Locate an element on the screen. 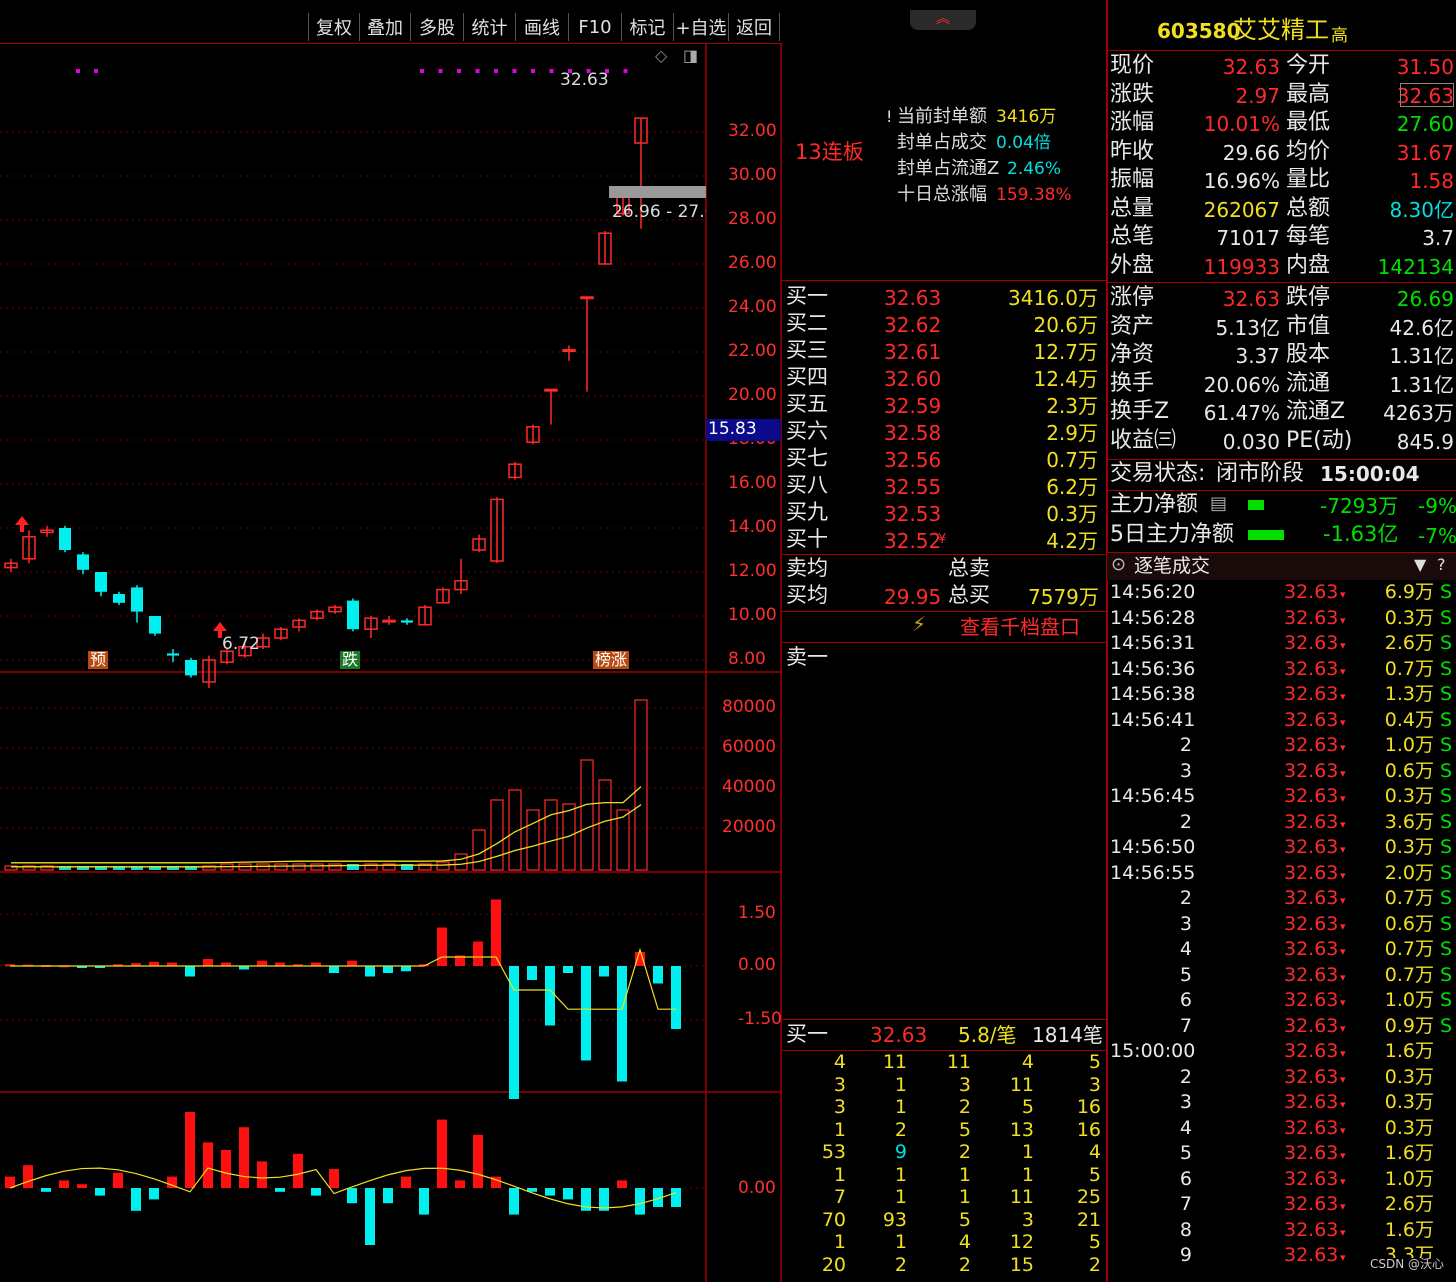  ticks-collapse-icon: ⊙ is located at coordinates (1118, 565).